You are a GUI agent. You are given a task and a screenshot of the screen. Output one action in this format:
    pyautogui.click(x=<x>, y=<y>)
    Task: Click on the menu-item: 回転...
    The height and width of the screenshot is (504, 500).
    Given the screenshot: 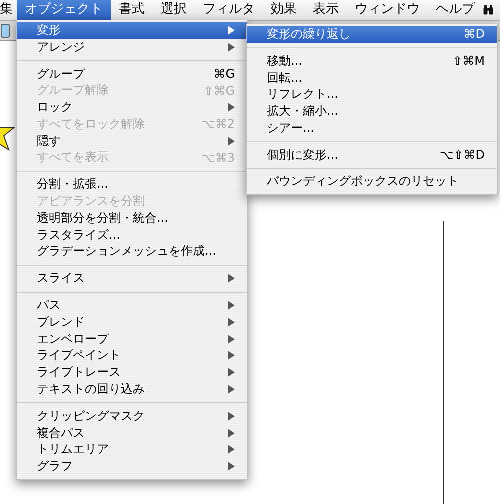 What is the action you would take?
    pyautogui.click(x=372, y=78)
    